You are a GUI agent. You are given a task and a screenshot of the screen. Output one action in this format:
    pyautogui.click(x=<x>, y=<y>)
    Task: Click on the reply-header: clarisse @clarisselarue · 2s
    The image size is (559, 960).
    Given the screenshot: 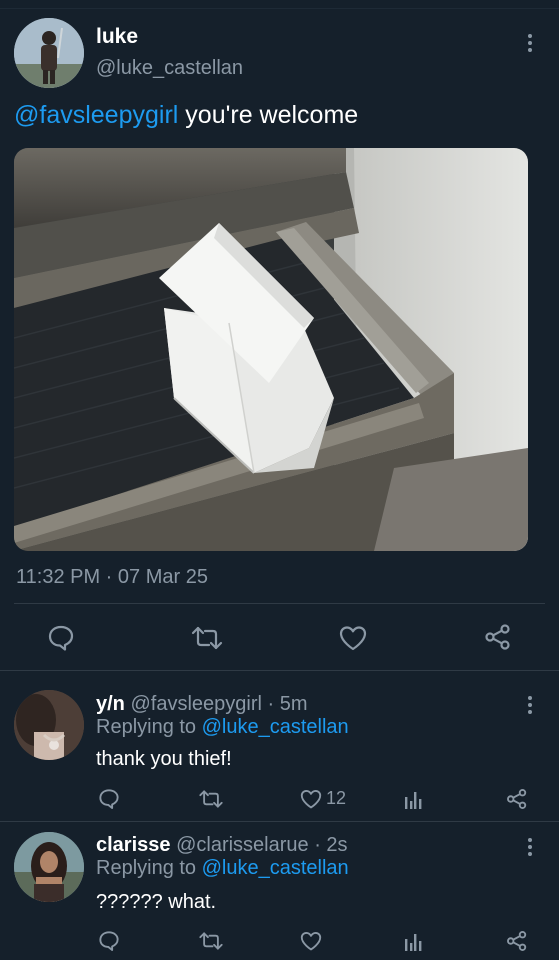 What is the action you would take?
    pyautogui.click(x=222, y=845)
    